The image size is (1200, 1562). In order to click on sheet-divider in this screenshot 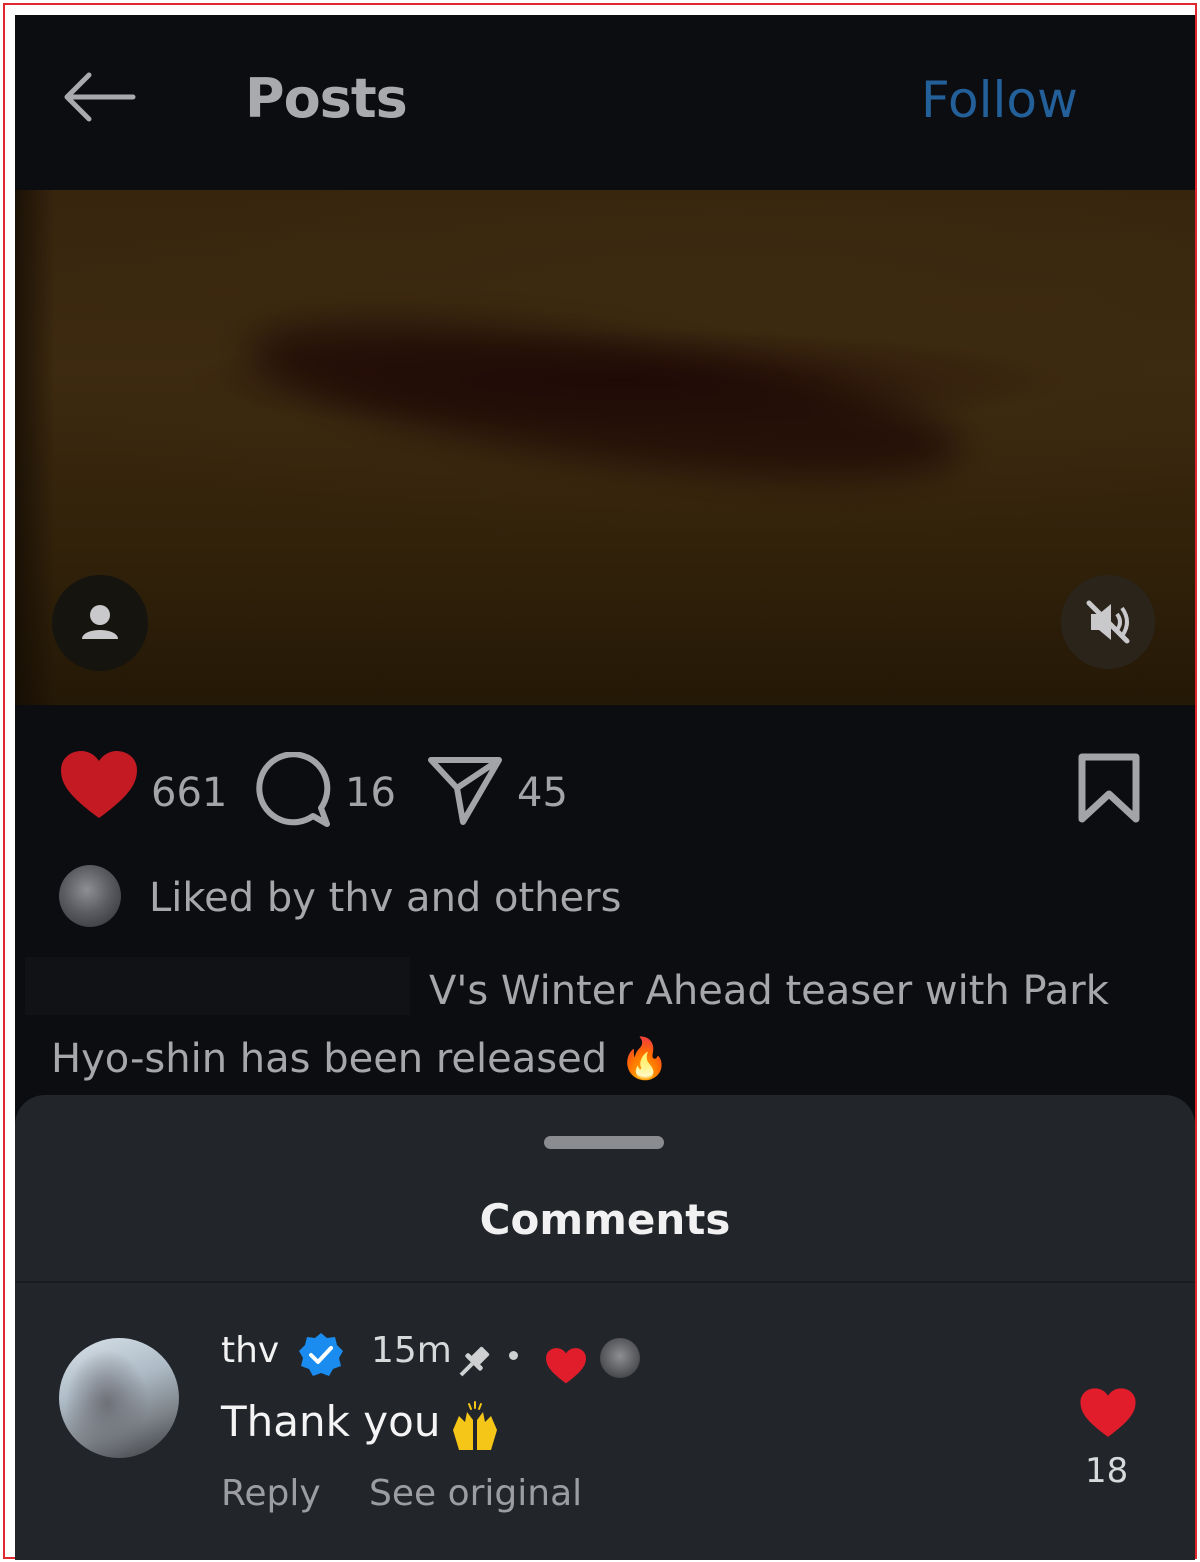, I will do `click(605, 1282)`.